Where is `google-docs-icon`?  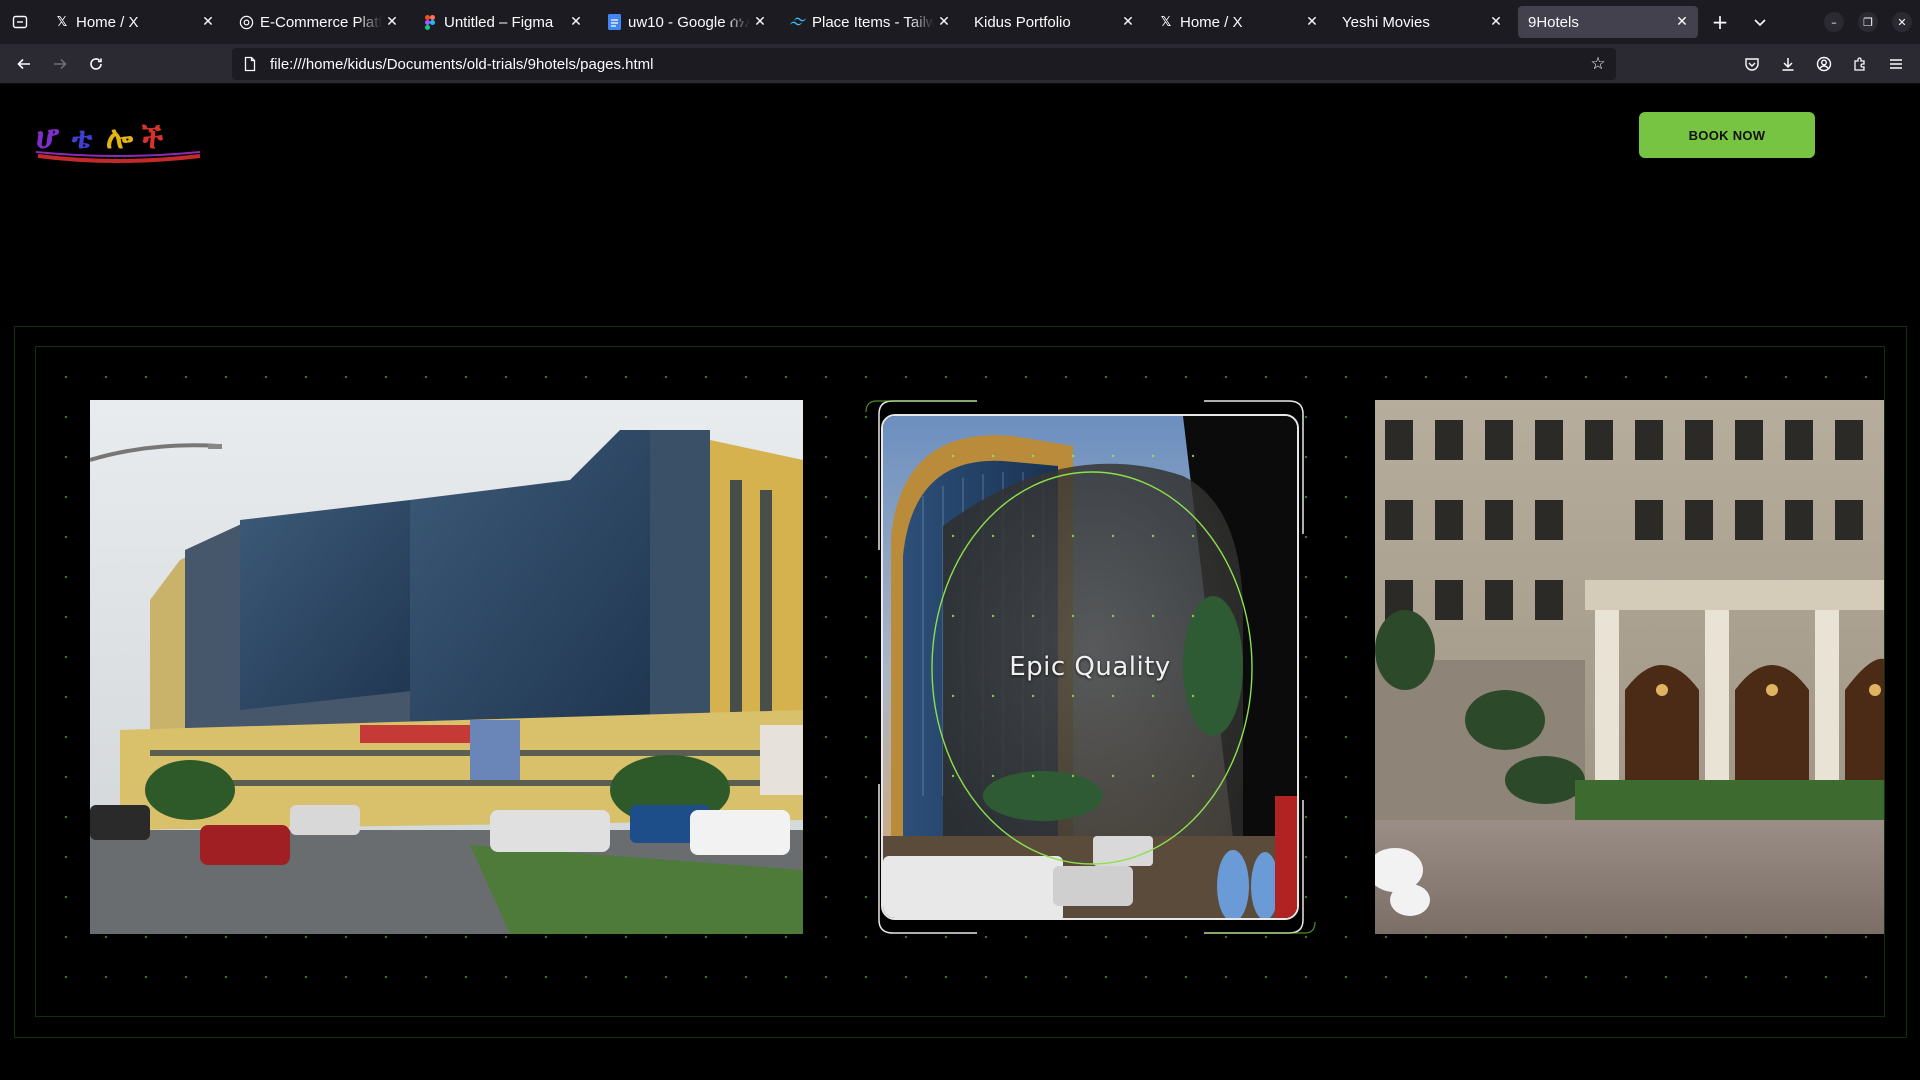 google-docs-icon is located at coordinates (614, 22).